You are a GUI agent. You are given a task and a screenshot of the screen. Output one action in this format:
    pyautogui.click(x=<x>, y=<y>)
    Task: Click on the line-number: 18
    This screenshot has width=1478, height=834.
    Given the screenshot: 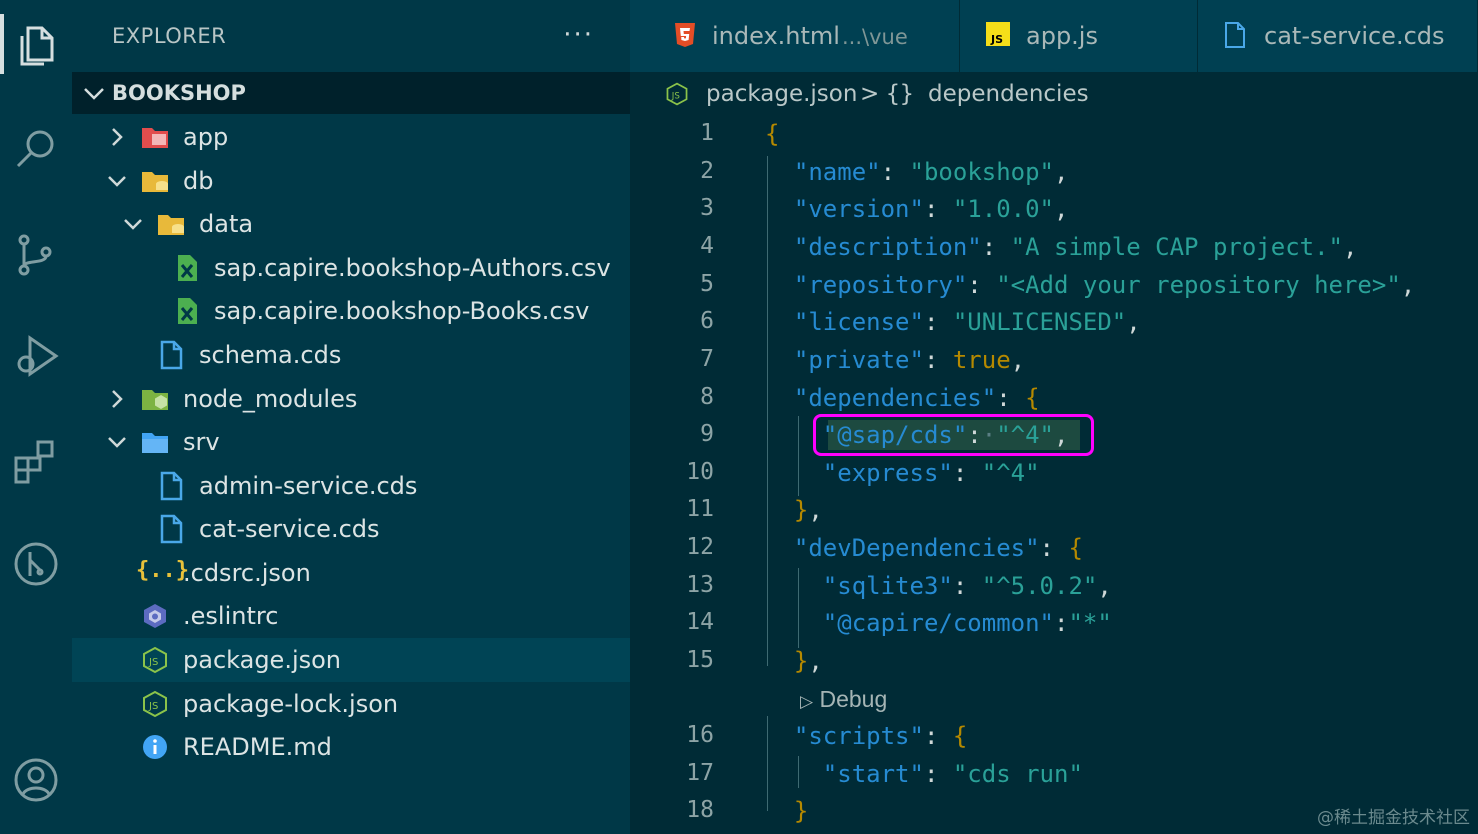 What is the action you would take?
    pyautogui.click(x=700, y=810)
    